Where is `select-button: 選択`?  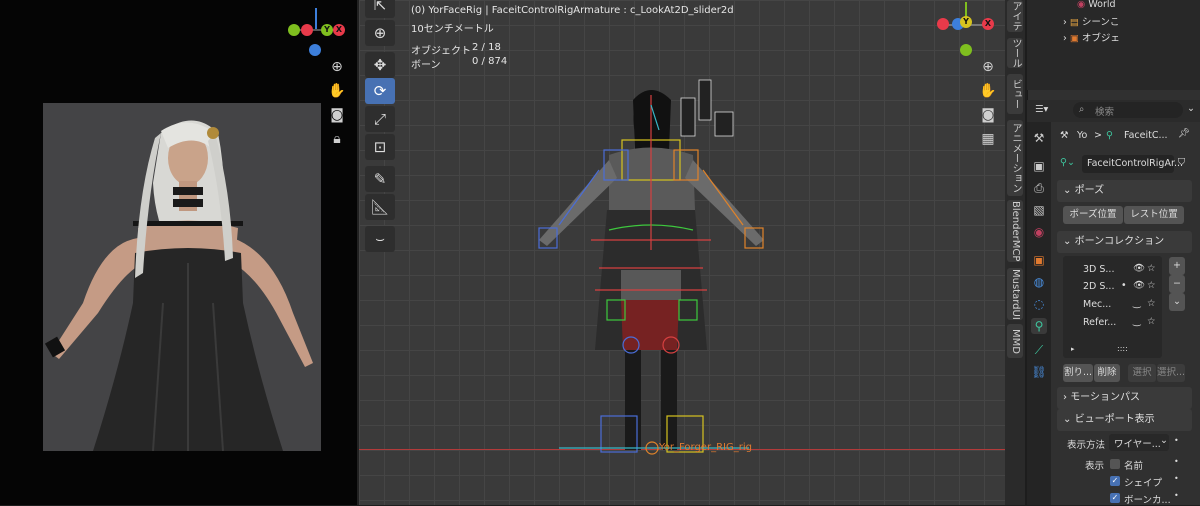
select-button: 選択 is located at coordinates (1142, 373).